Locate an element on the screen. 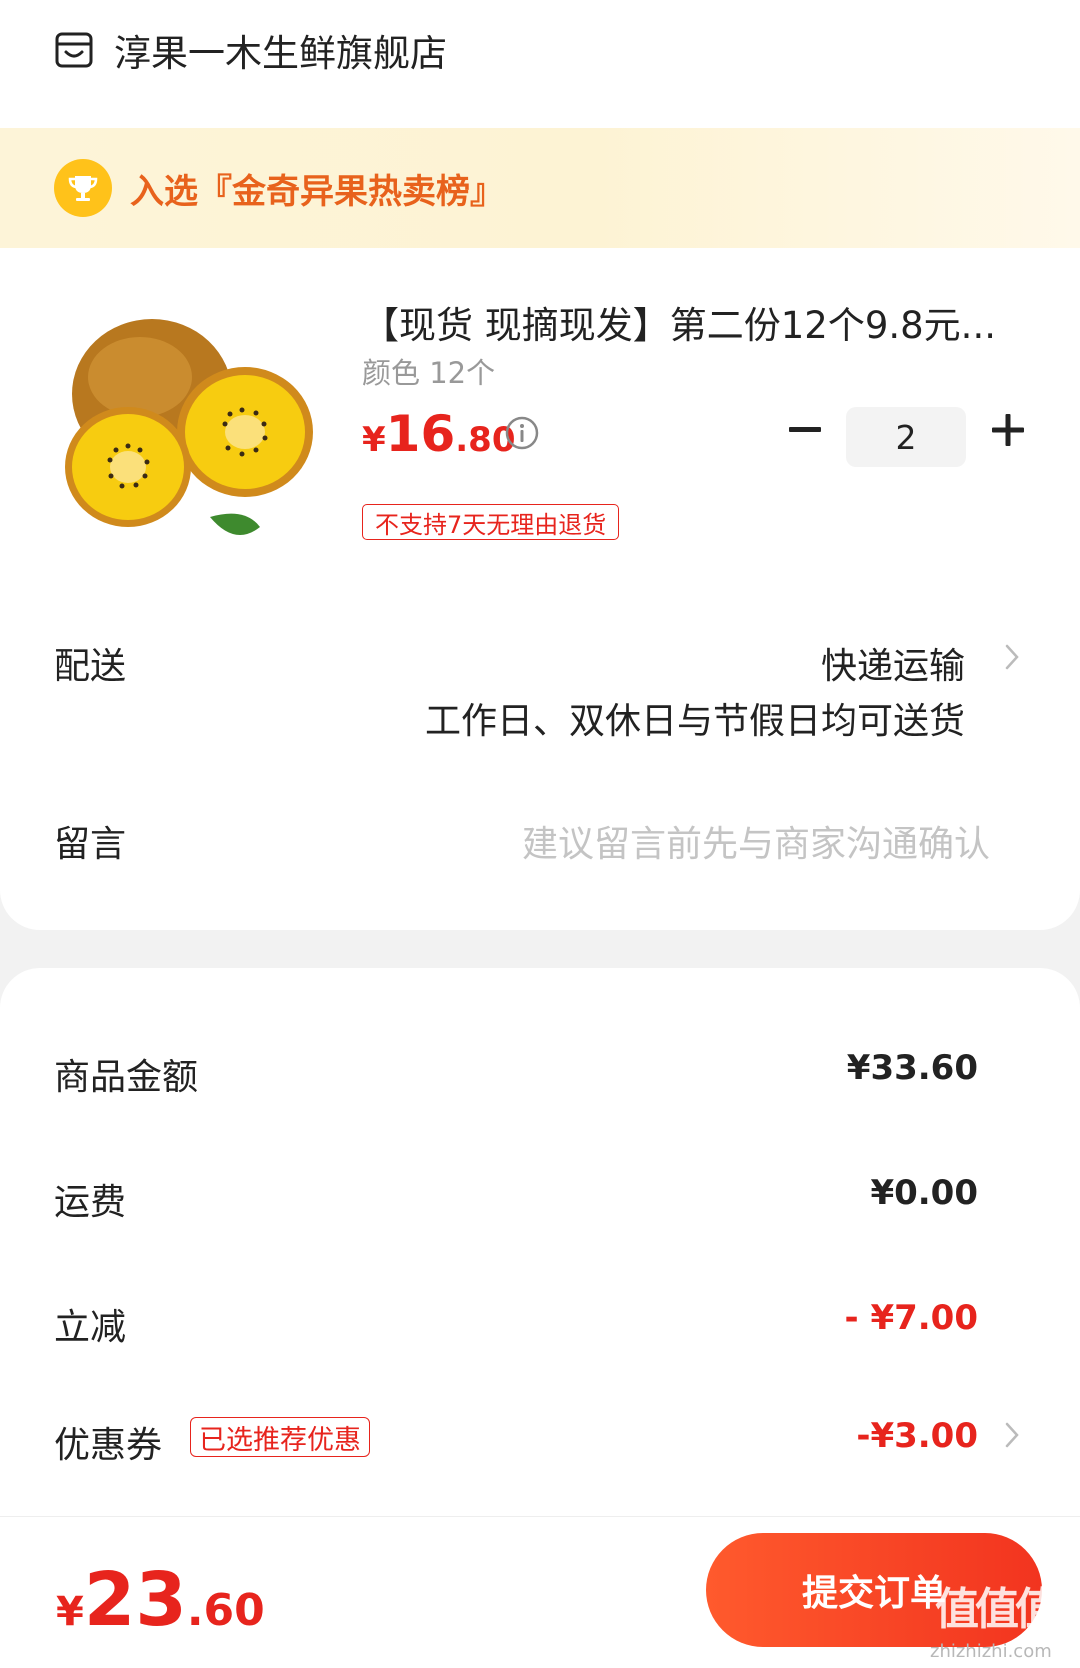 This screenshot has width=1080, height=1668. watermark-site: zhizhizhi.com is located at coordinates (991, 1651).